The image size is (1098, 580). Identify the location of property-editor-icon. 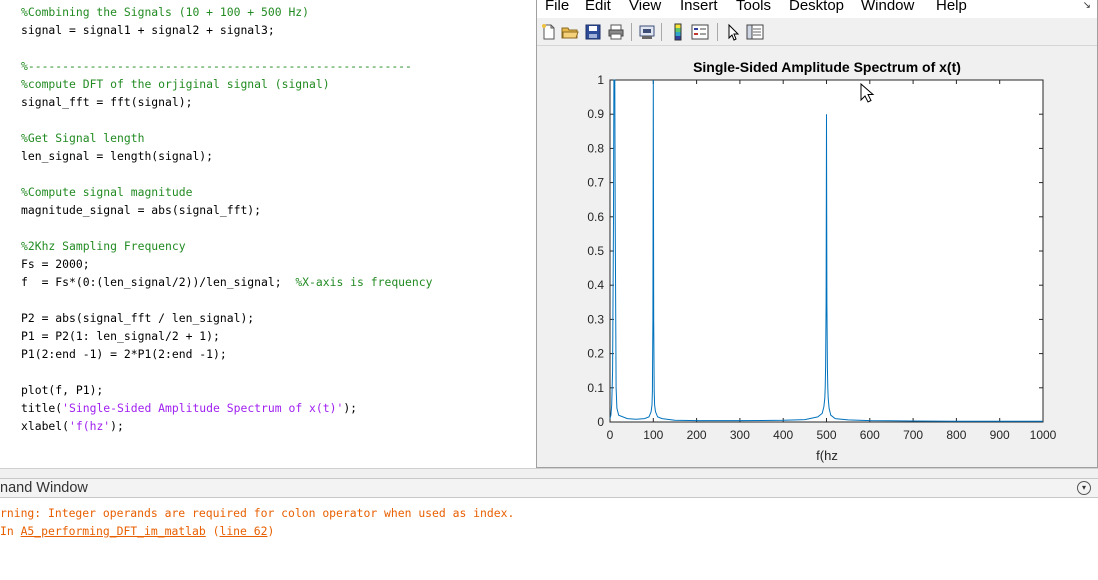
(755, 32).